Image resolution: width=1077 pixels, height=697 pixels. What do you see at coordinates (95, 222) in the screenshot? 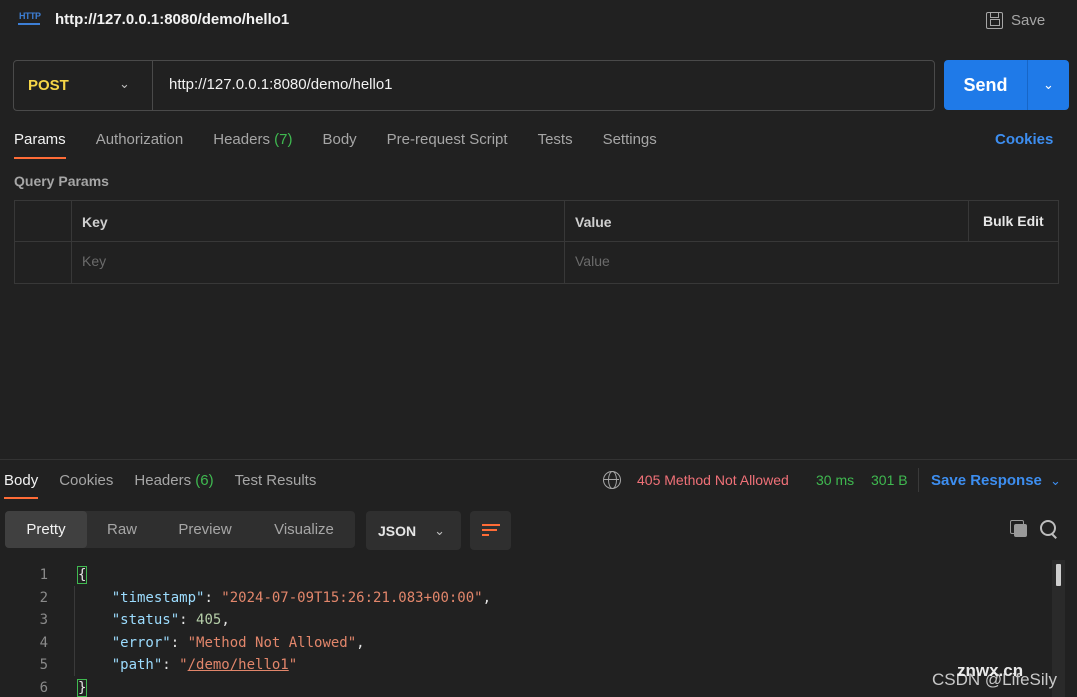
I see `key-column-header: Key` at bounding box center [95, 222].